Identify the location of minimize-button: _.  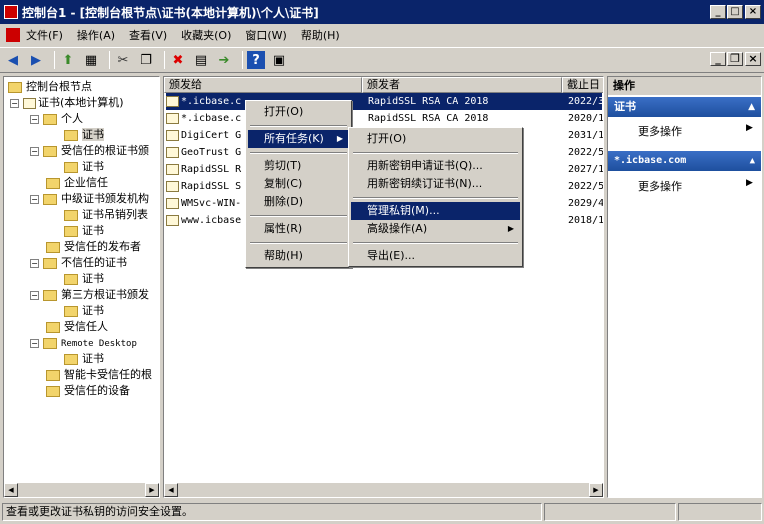
(718, 12).